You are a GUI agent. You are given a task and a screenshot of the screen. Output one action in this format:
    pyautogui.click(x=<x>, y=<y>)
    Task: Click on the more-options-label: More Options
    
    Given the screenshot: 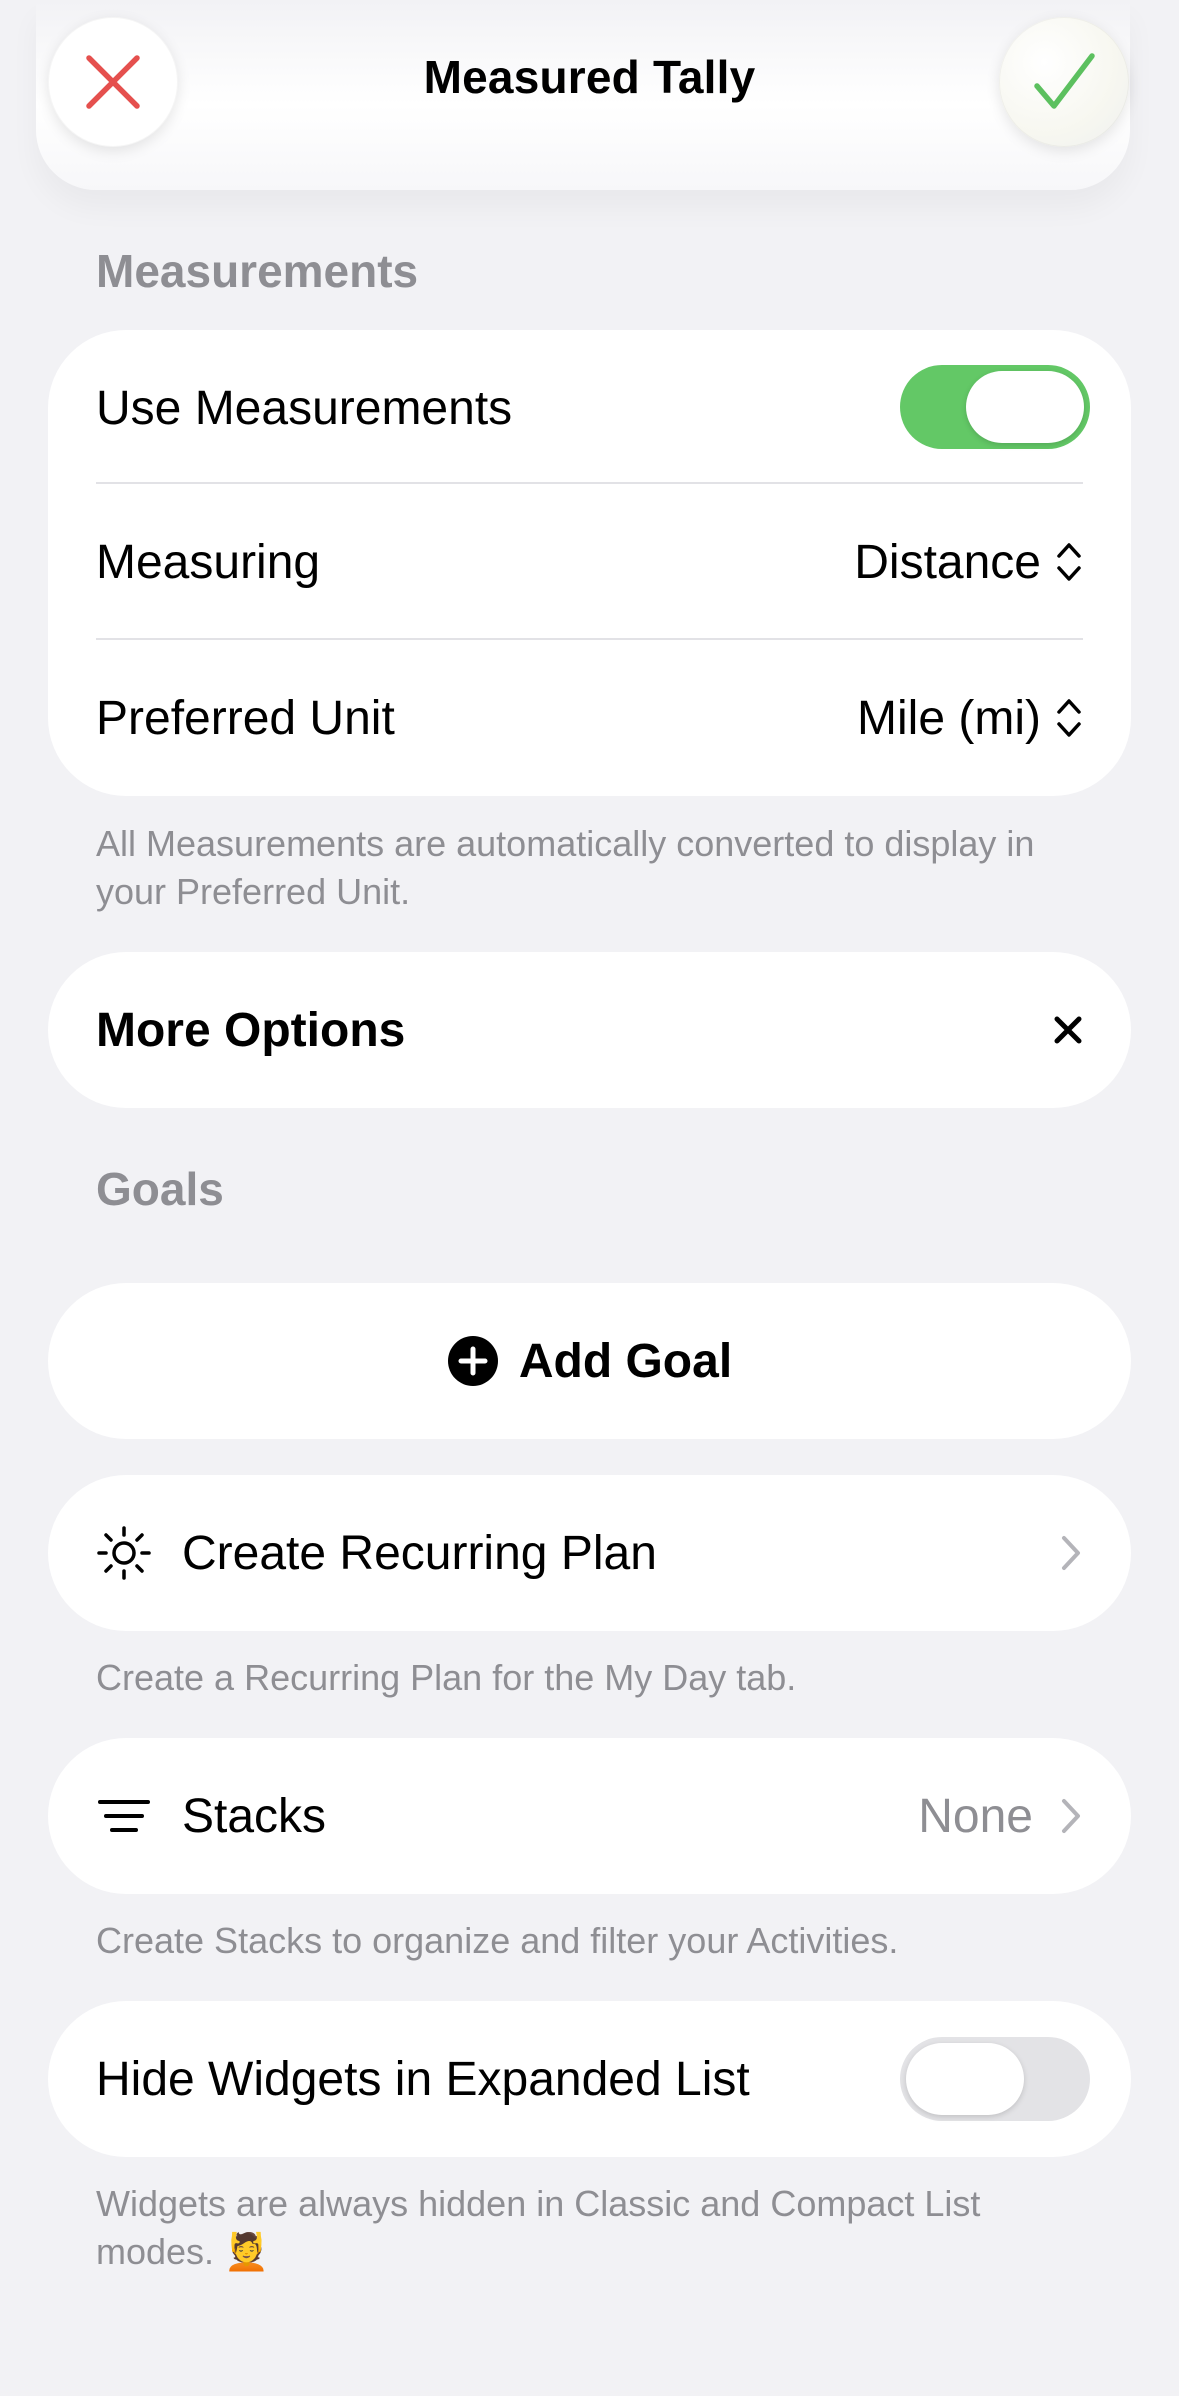 What is the action you would take?
    pyautogui.click(x=251, y=1030)
    